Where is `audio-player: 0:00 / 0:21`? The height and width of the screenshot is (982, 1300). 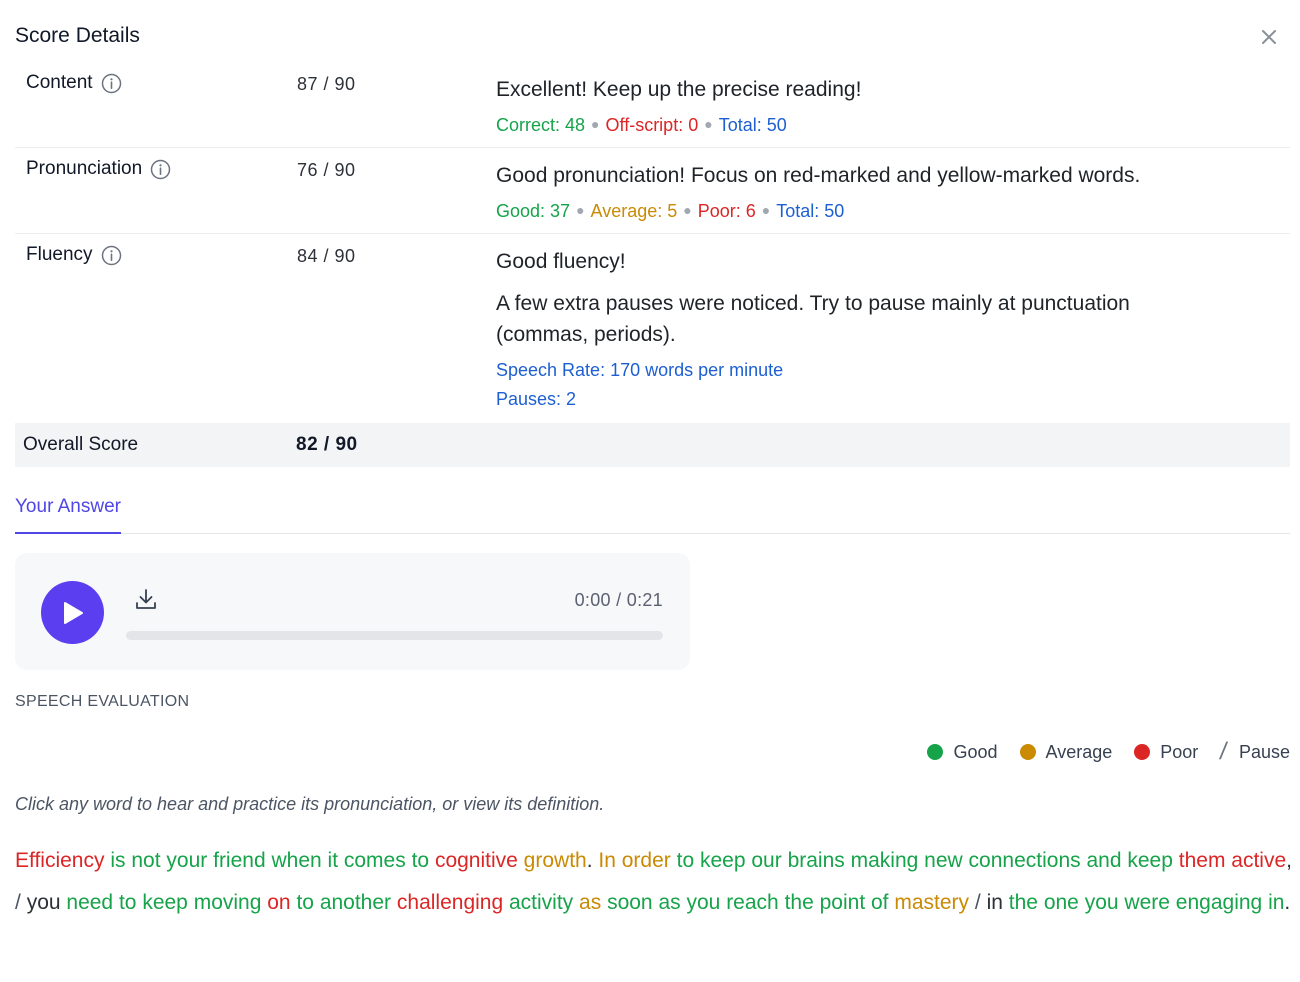
audio-player: 0:00 / 0:21 is located at coordinates (352, 611).